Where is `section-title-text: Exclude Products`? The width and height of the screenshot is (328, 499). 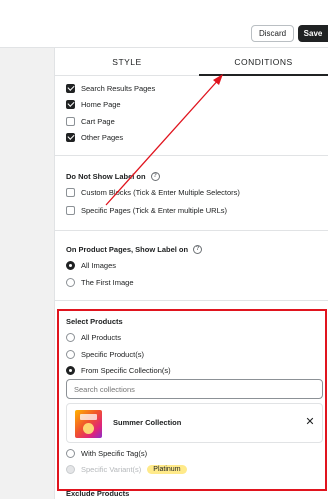
section-title-text: Exclude Products is located at coordinates (98, 493).